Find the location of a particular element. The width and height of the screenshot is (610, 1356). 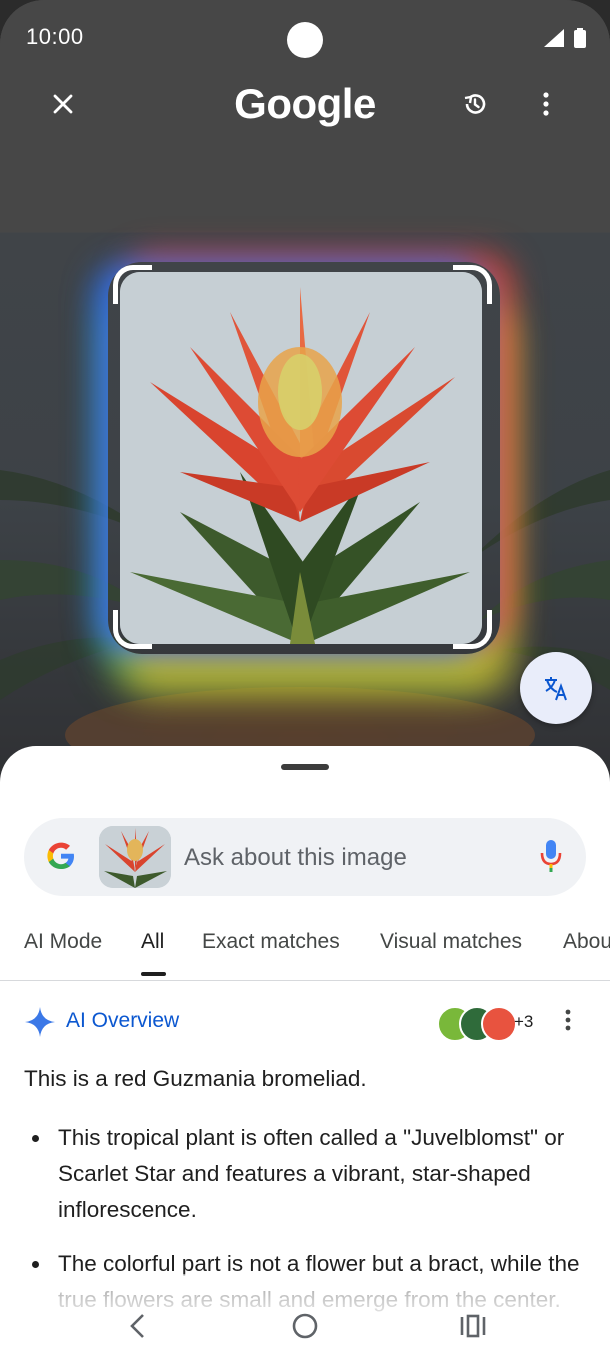

sparkle-icon is located at coordinates (40, 1022).